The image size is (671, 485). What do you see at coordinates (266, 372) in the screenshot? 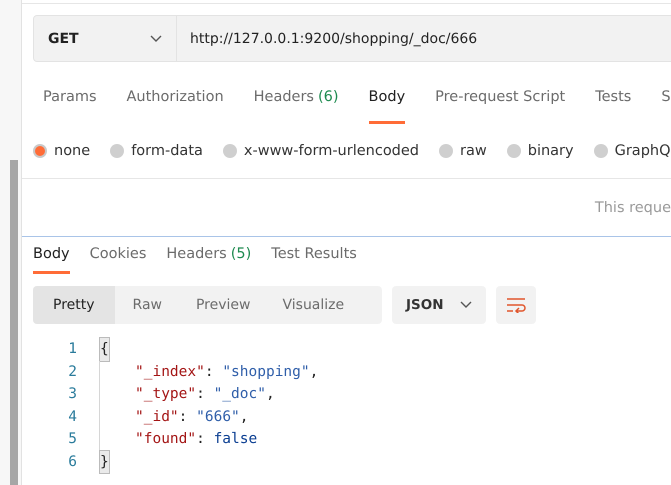
I see `json-string: "shopping"` at bounding box center [266, 372].